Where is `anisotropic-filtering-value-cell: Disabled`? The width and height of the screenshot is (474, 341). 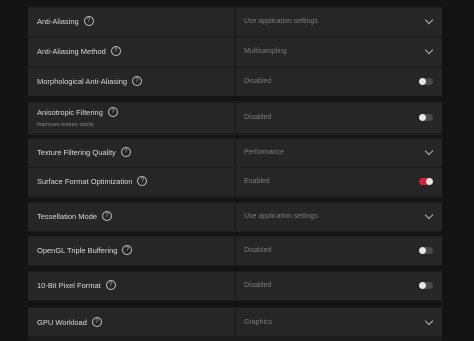 anisotropic-filtering-value-cell: Disabled is located at coordinates (339, 118).